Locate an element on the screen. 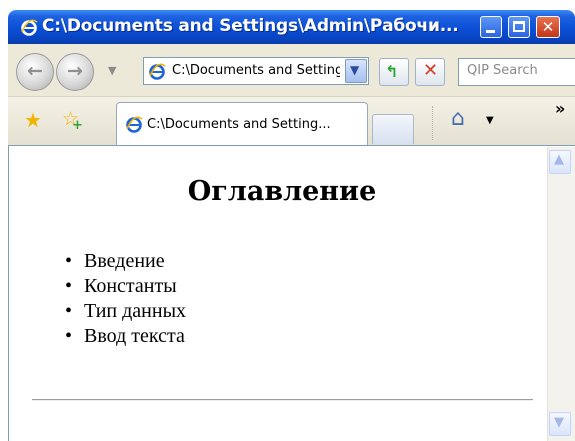  refresh-icon: ↰ is located at coordinates (392, 71).